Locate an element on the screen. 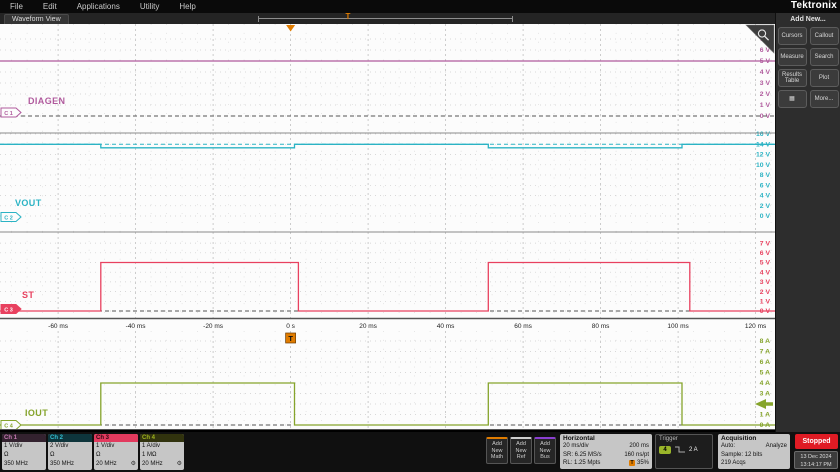 The height and width of the screenshot is (472, 840). menu-edit: Edit is located at coordinates (50, 6).